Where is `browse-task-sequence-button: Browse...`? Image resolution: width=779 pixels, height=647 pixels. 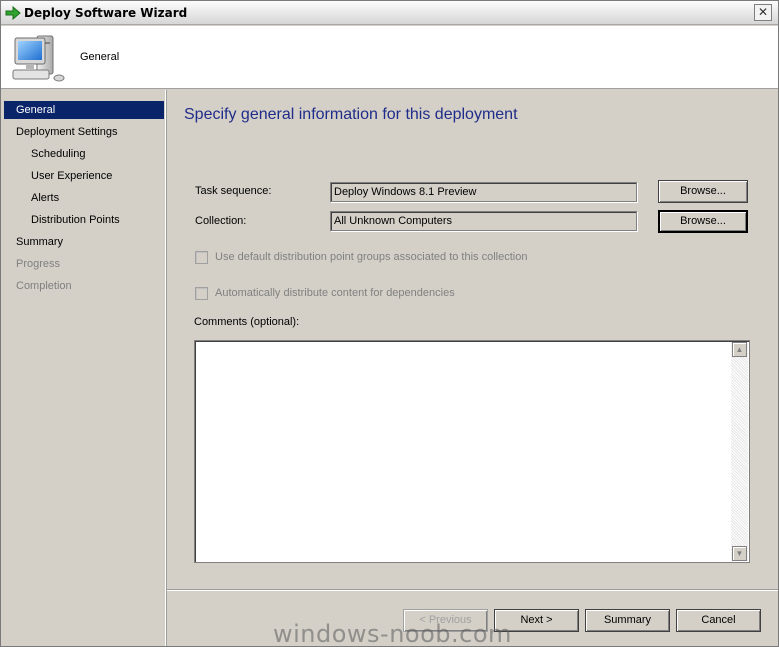 browse-task-sequence-button: Browse... is located at coordinates (703, 191).